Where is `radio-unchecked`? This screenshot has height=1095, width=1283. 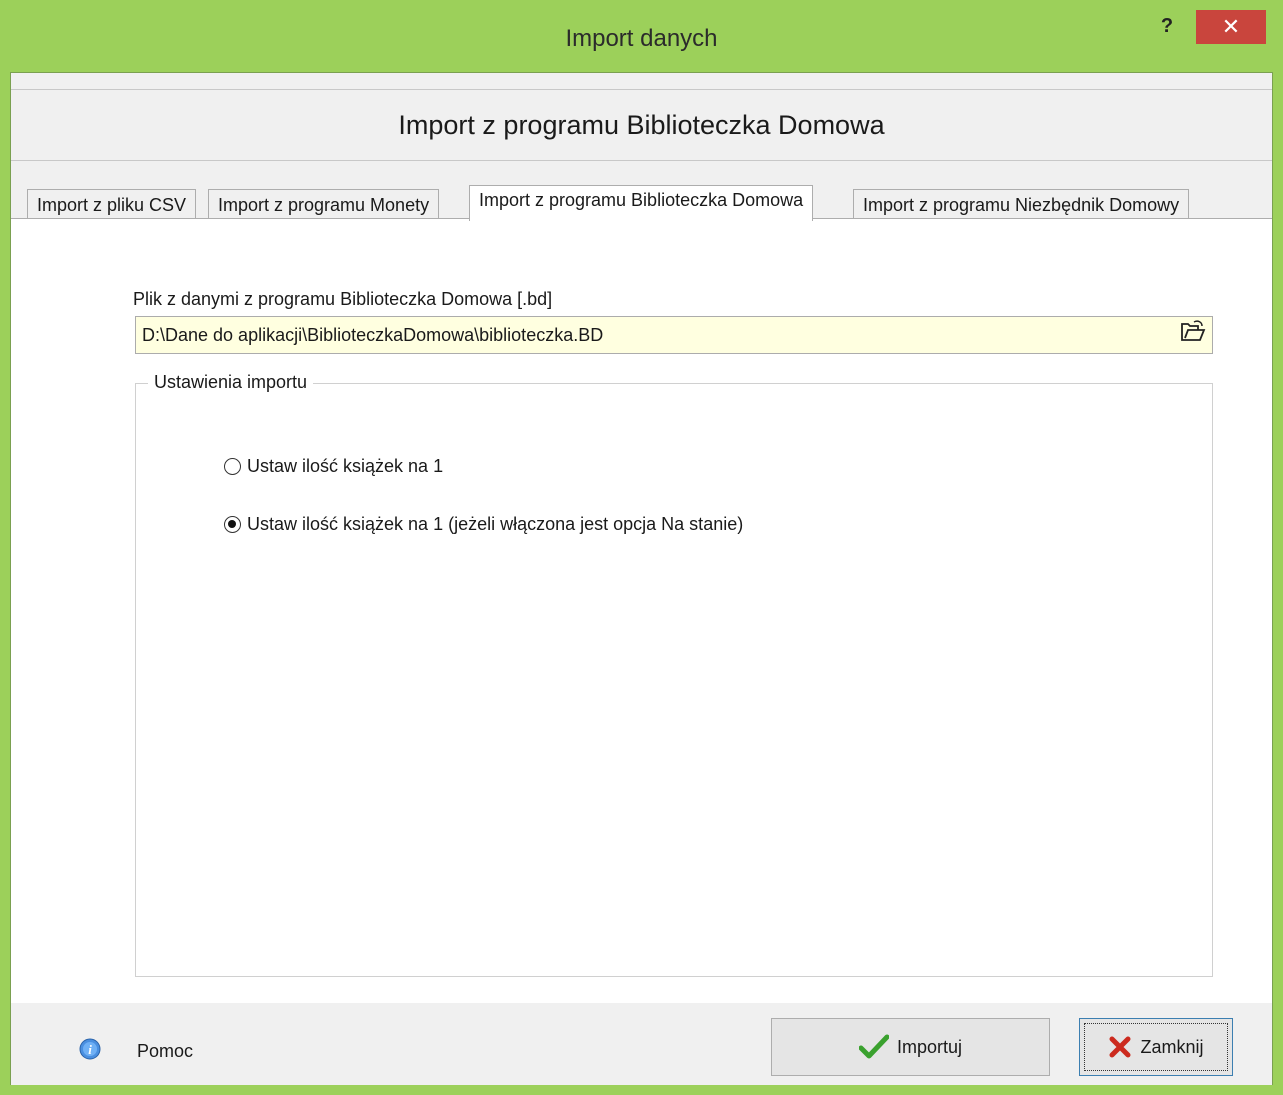
radio-unchecked is located at coordinates (232, 466).